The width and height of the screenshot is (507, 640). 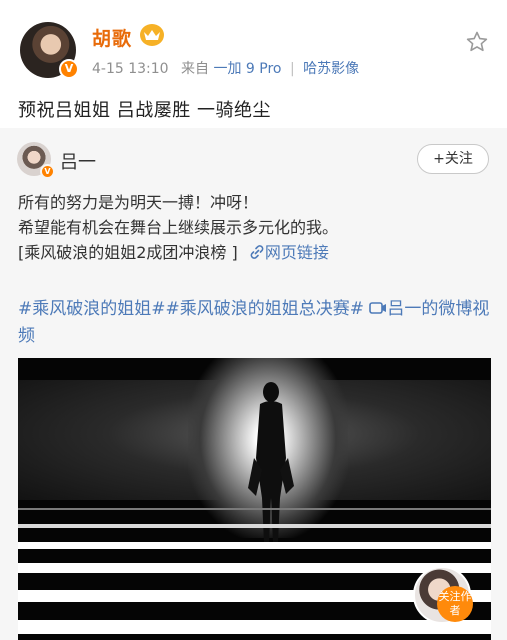 I want to click on follow-author-button: 关注作者, so click(x=455, y=604).